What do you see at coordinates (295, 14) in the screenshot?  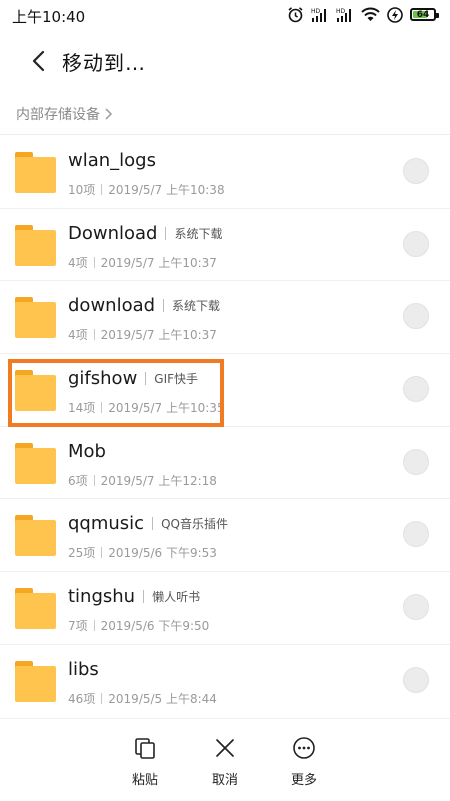 I see `alarm-icon` at bounding box center [295, 14].